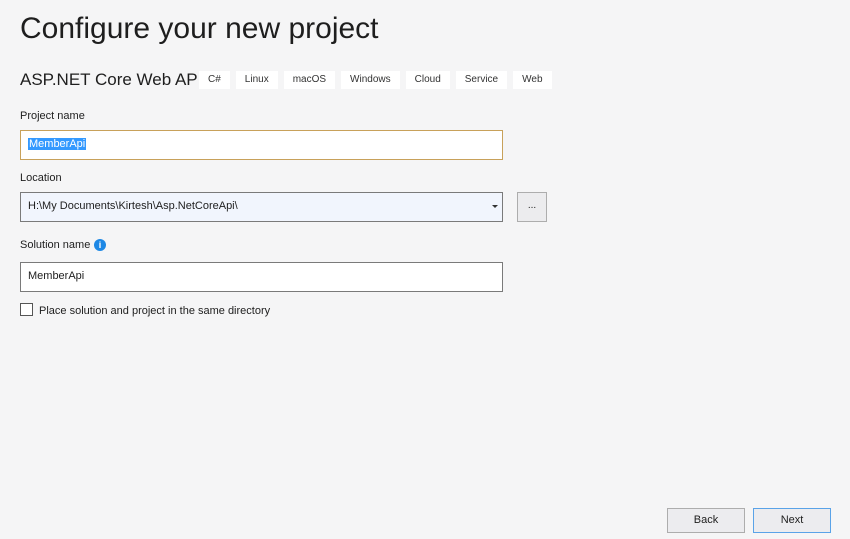  What do you see at coordinates (214, 80) in the screenshot?
I see `tag: C#` at bounding box center [214, 80].